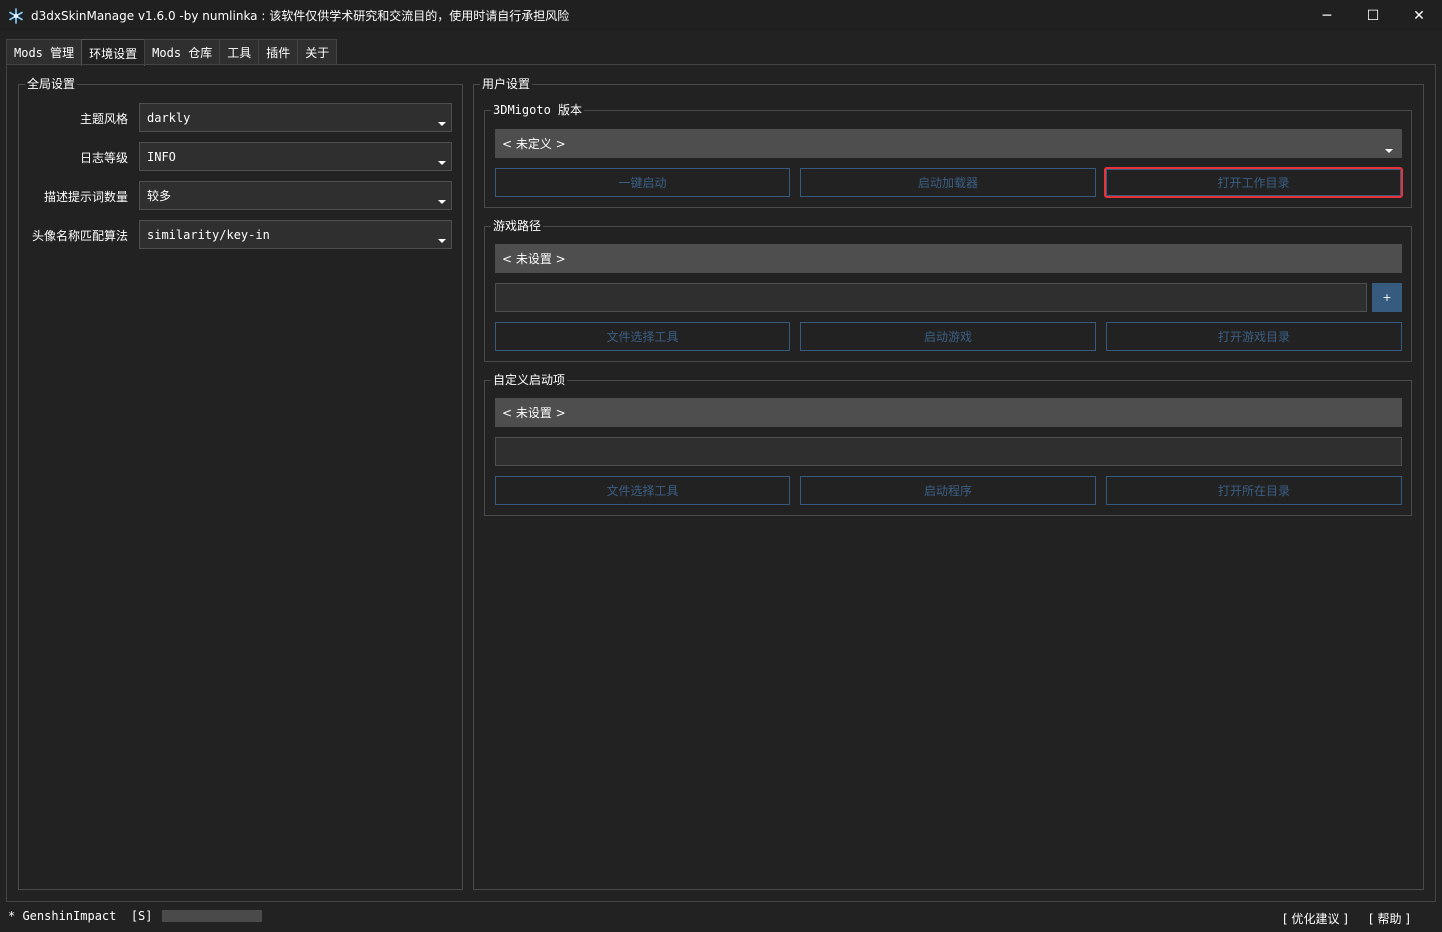 Image resolution: width=1442 pixels, height=932 pixels. Describe the element at coordinates (1389, 918) in the screenshot. I see `help-link: [ 帮助 ]` at that location.